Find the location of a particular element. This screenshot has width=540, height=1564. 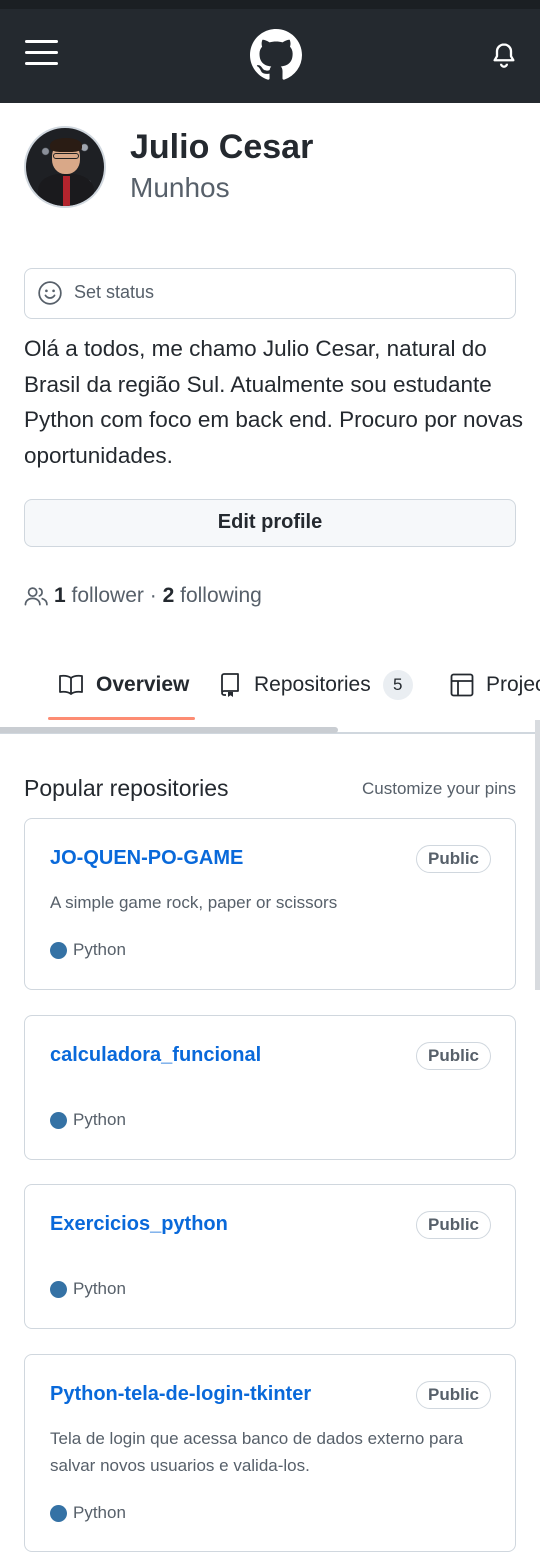

people-icon is located at coordinates (36, 596).